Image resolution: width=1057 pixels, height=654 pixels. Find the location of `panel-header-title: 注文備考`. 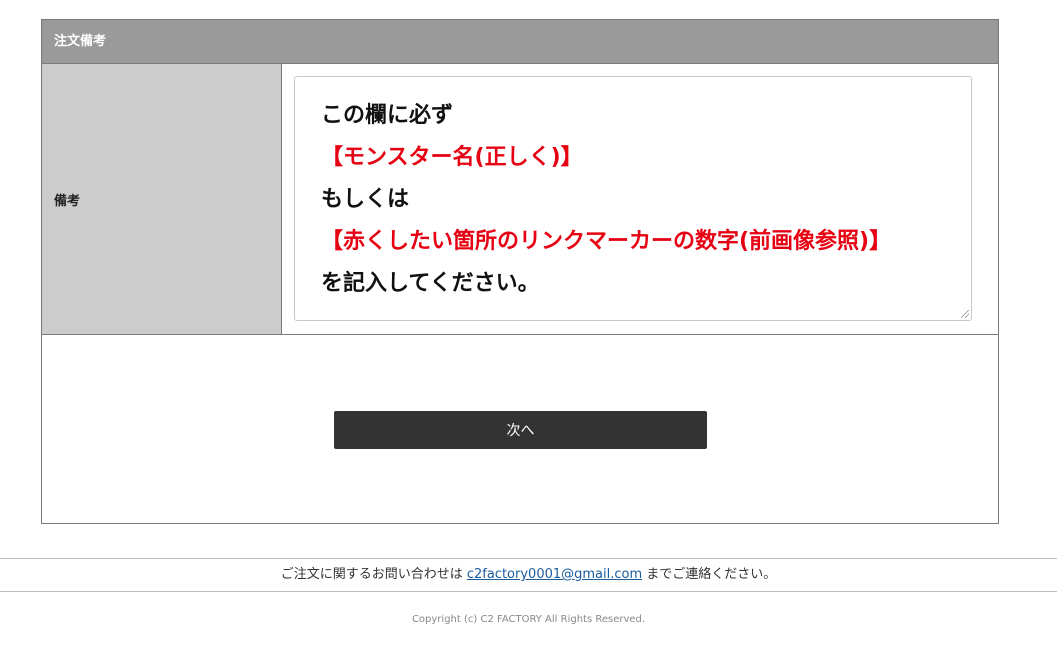

panel-header-title: 注文備考 is located at coordinates (520, 42).